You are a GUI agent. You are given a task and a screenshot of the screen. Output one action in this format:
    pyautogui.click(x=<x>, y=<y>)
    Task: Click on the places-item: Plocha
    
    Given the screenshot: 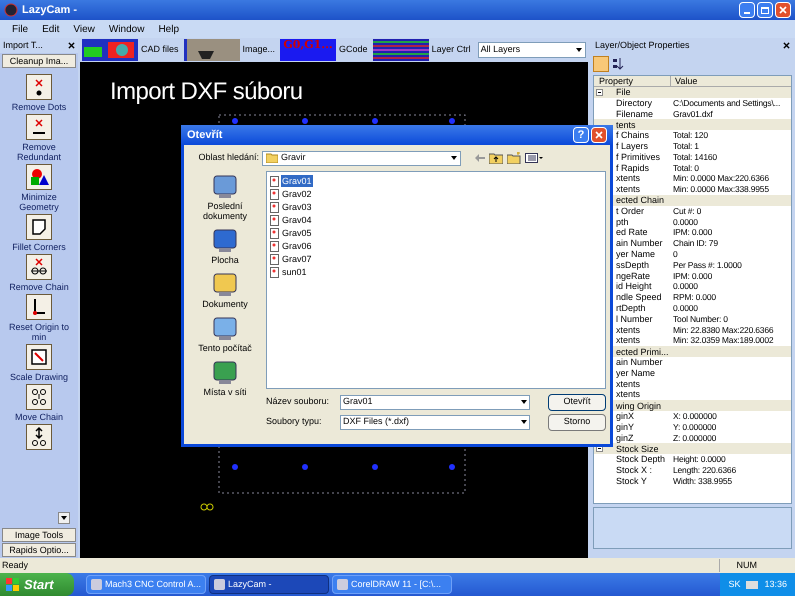 What is the action you would take?
    pyautogui.click(x=225, y=246)
    